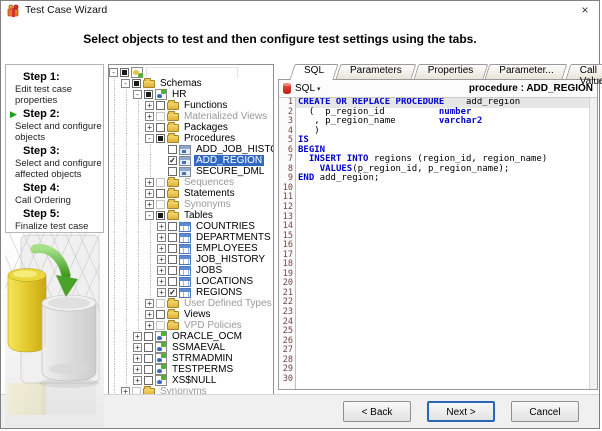 The width and height of the screenshot is (602, 431). Describe the element at coordinates (305, 88) in the screenshot. I see `sql-dropdown: SQL` at that location.